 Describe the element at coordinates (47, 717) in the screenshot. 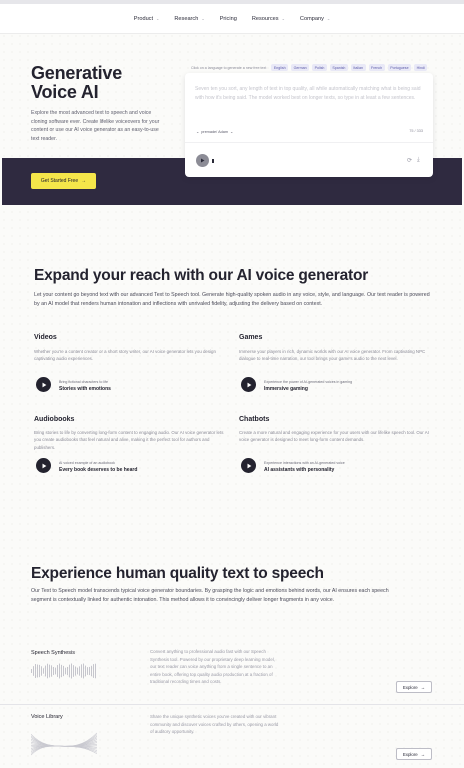

I see `row-title-voice-library: Voice Library` at that location.